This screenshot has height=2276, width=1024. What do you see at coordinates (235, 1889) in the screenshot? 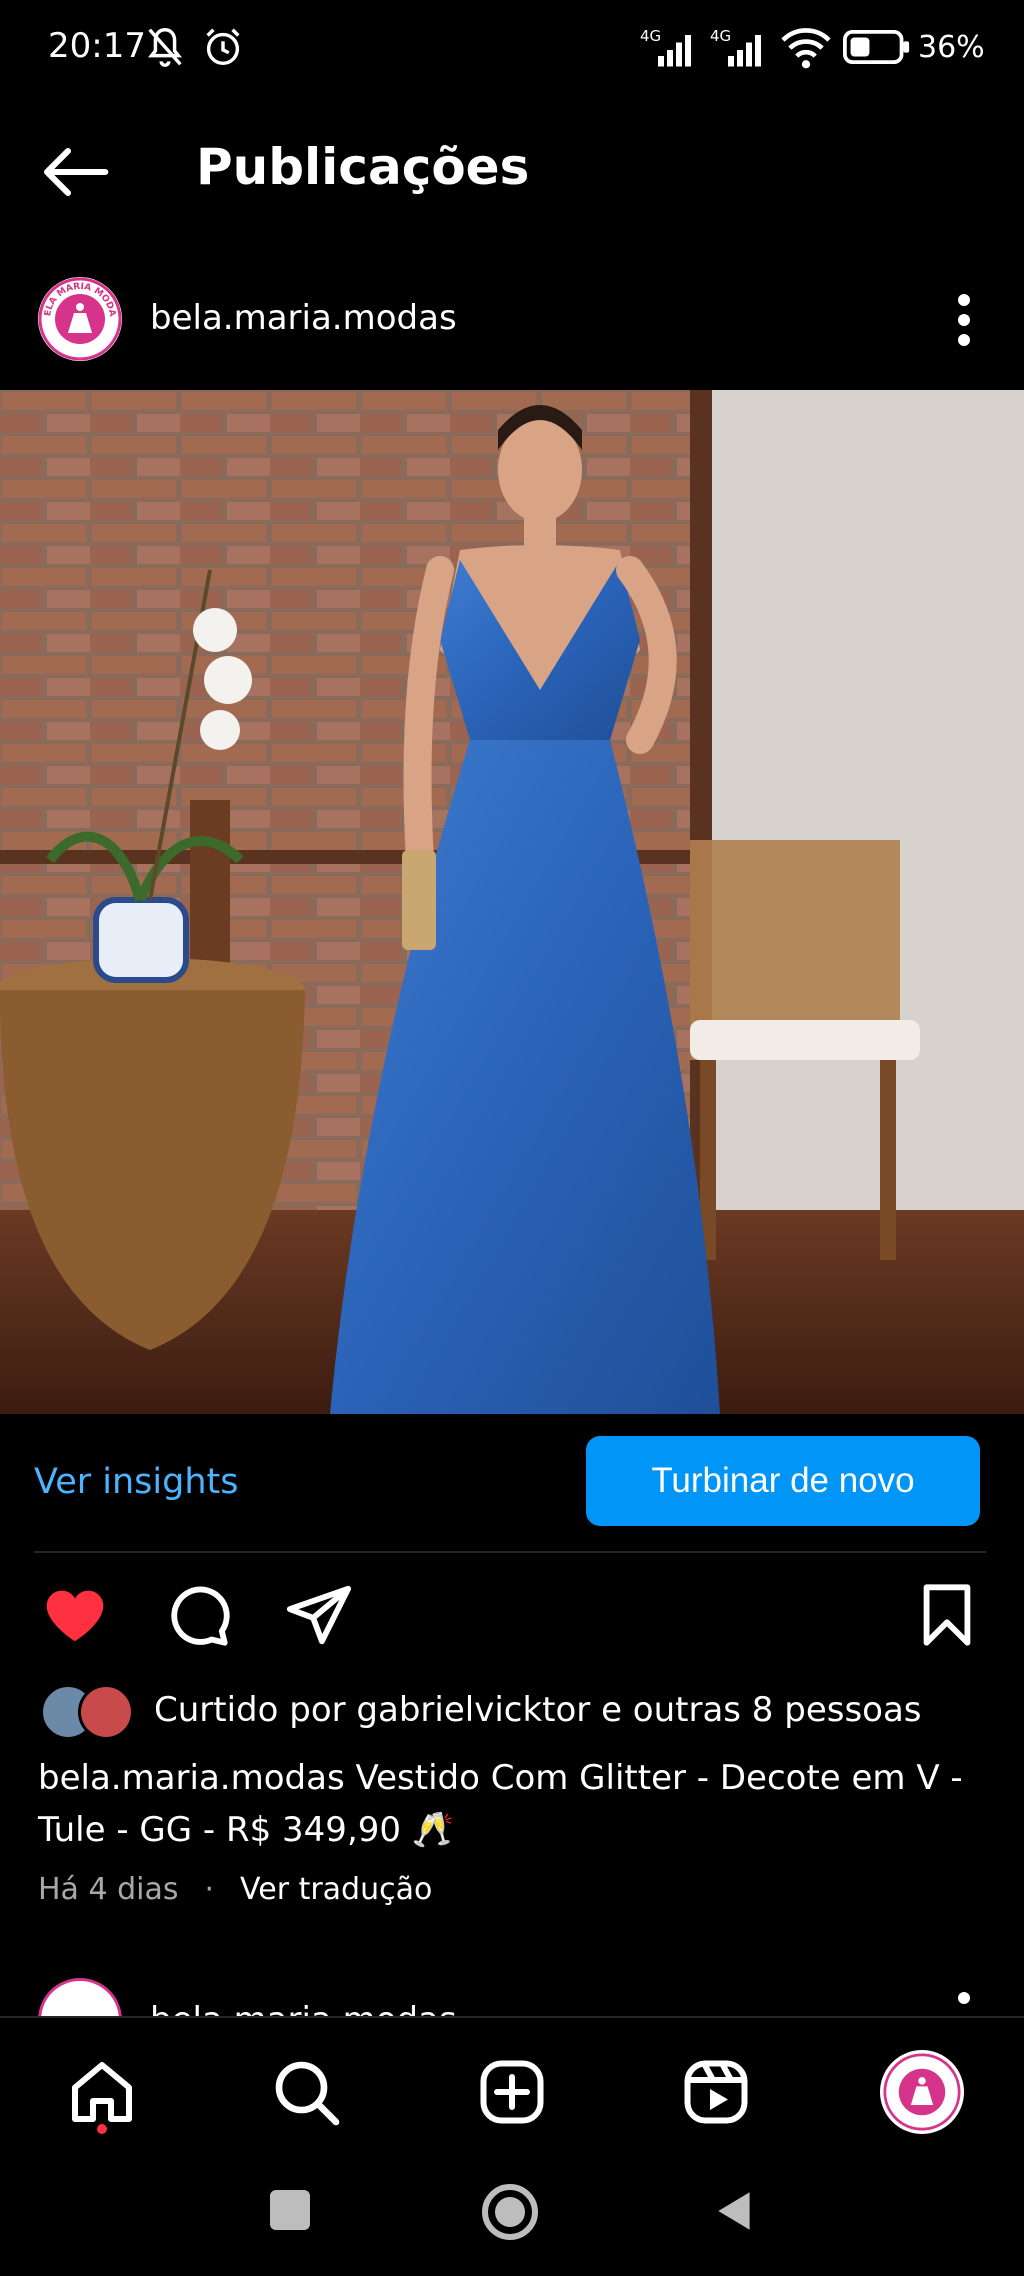
I see `post-meta: Há 4 dias · Ver tradução` at bounding box center [235, 1889].